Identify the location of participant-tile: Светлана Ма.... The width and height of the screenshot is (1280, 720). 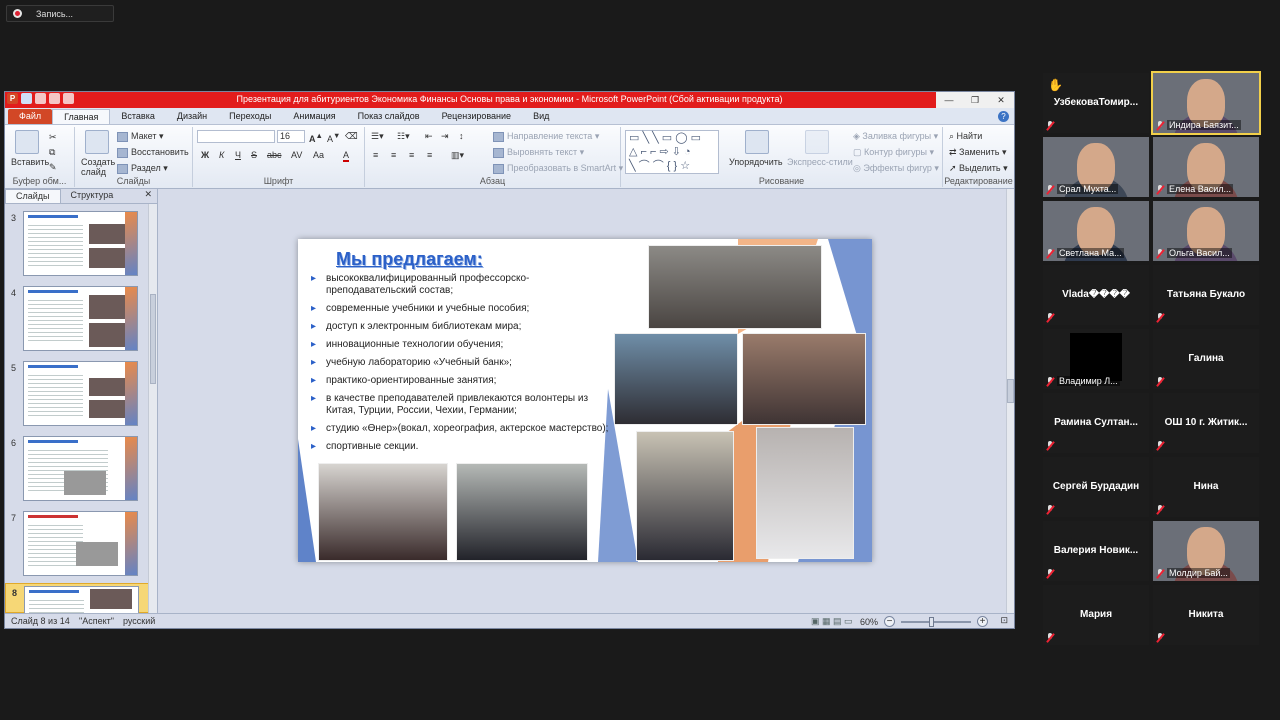
(1096, 231).